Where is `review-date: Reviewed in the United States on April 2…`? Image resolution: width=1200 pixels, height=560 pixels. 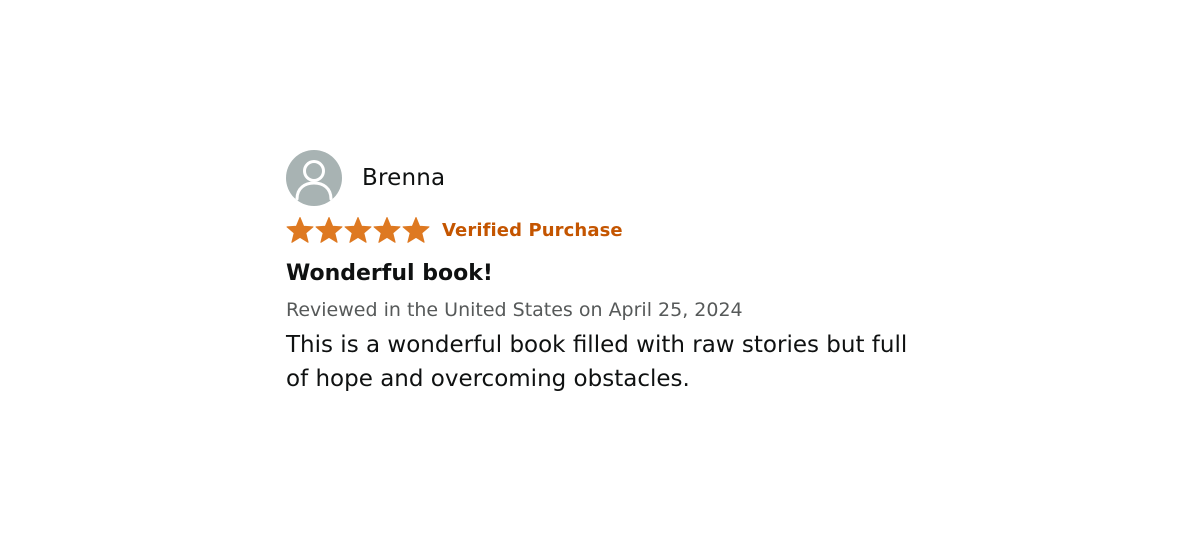
review-date: Reviewed in the United States on April 2… is located at coordinates (514, 310).